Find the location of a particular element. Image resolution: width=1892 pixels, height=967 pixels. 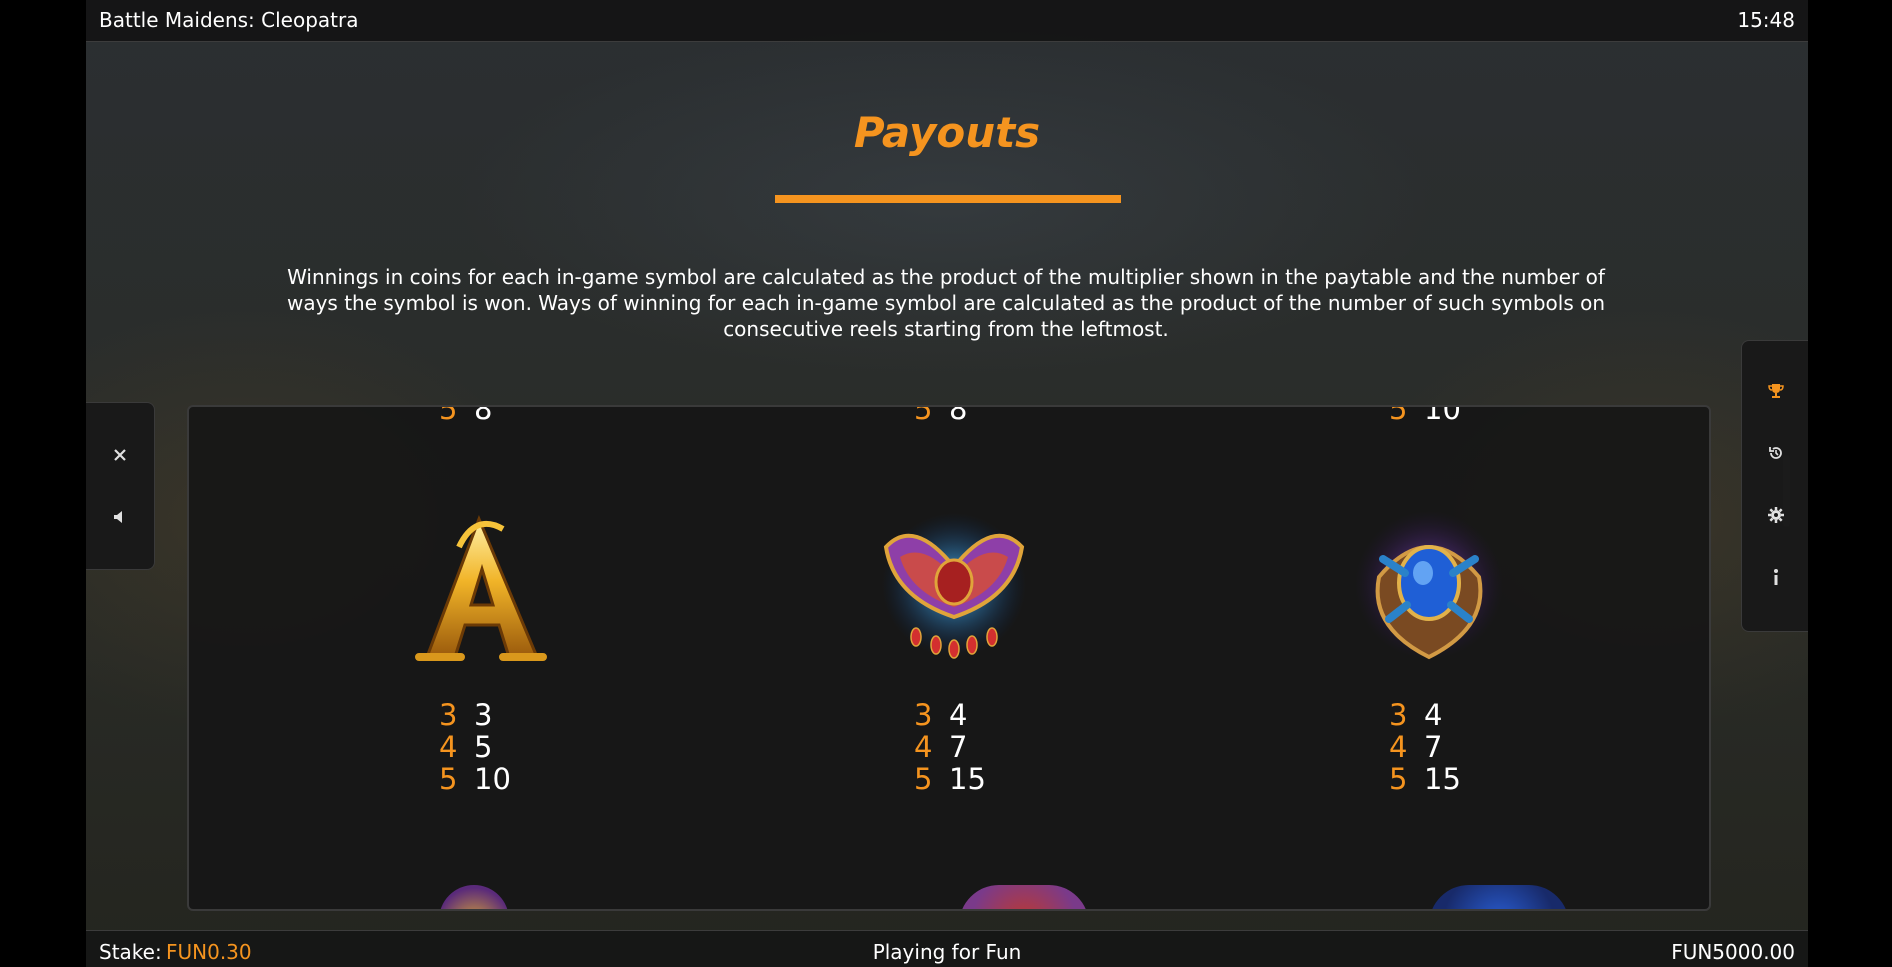

game-title: Battle Maidens: Cleopatra is located at coordinates (229, 20).